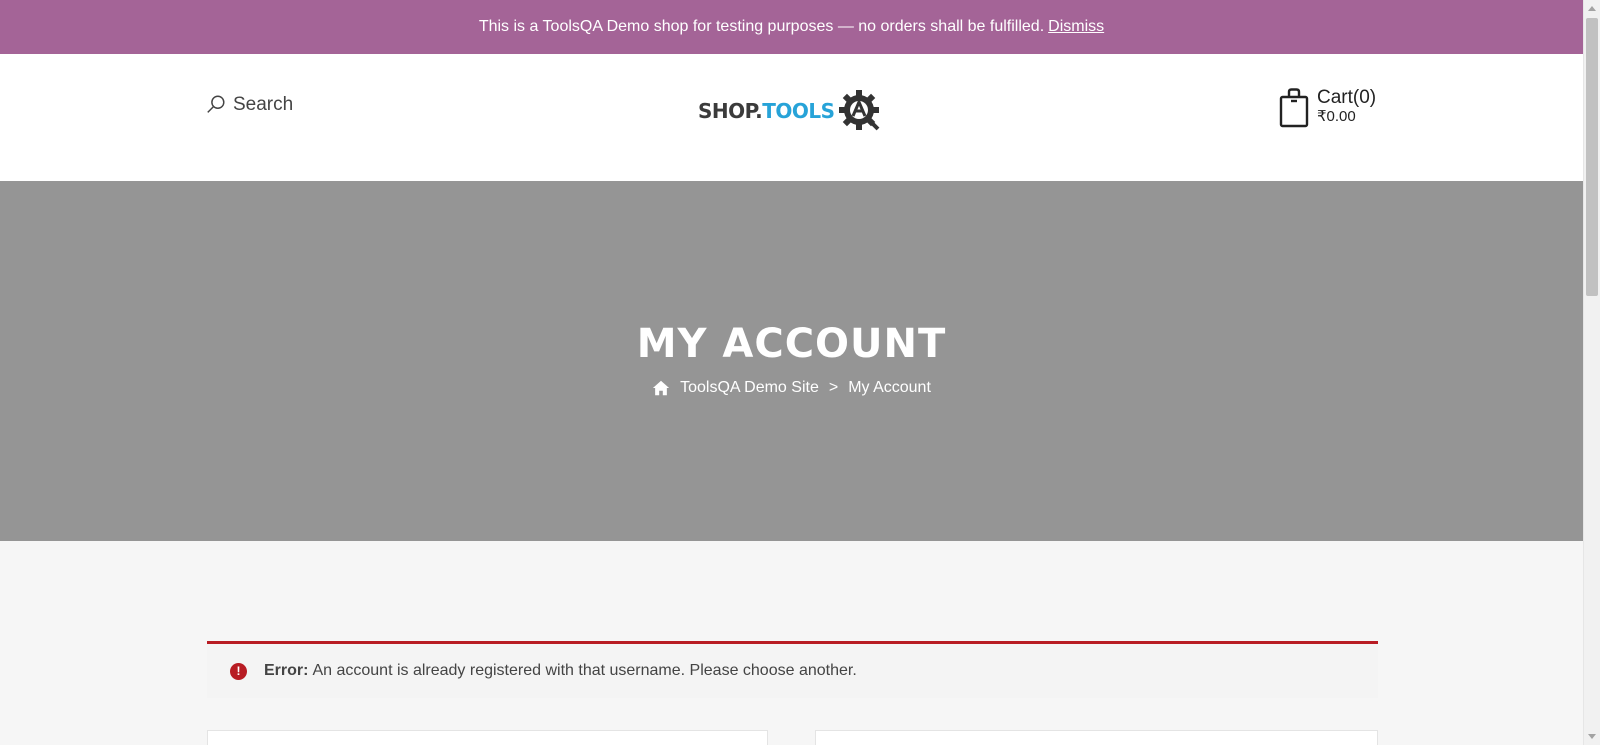  What do you see at coordinates (238, 671) in the screenshot?
I see `error-icon: !` at bounding box center [238, 671].